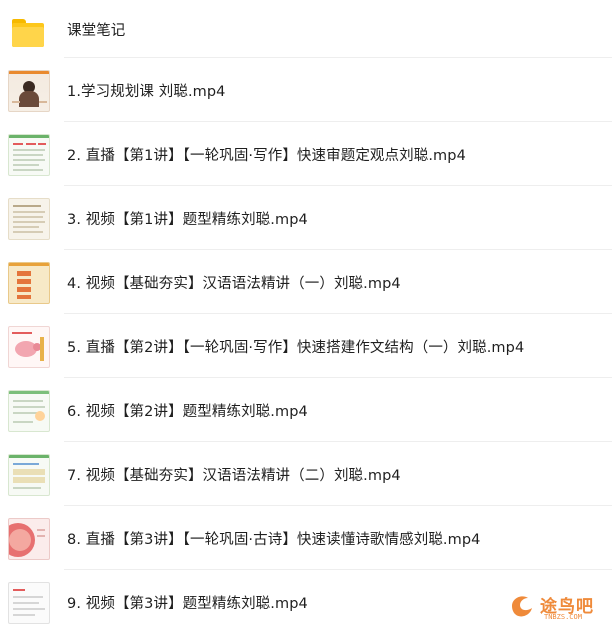 The height and width of the screenshot is (634, 612). What do you see at coordinates (274, 539) in the screenshot?
I see `file-name: 8. 直播【第3讲】【一轮巩固·古诗】快速读懂诗歌情感刘聪.mp4` at bounding box center [274, 539].